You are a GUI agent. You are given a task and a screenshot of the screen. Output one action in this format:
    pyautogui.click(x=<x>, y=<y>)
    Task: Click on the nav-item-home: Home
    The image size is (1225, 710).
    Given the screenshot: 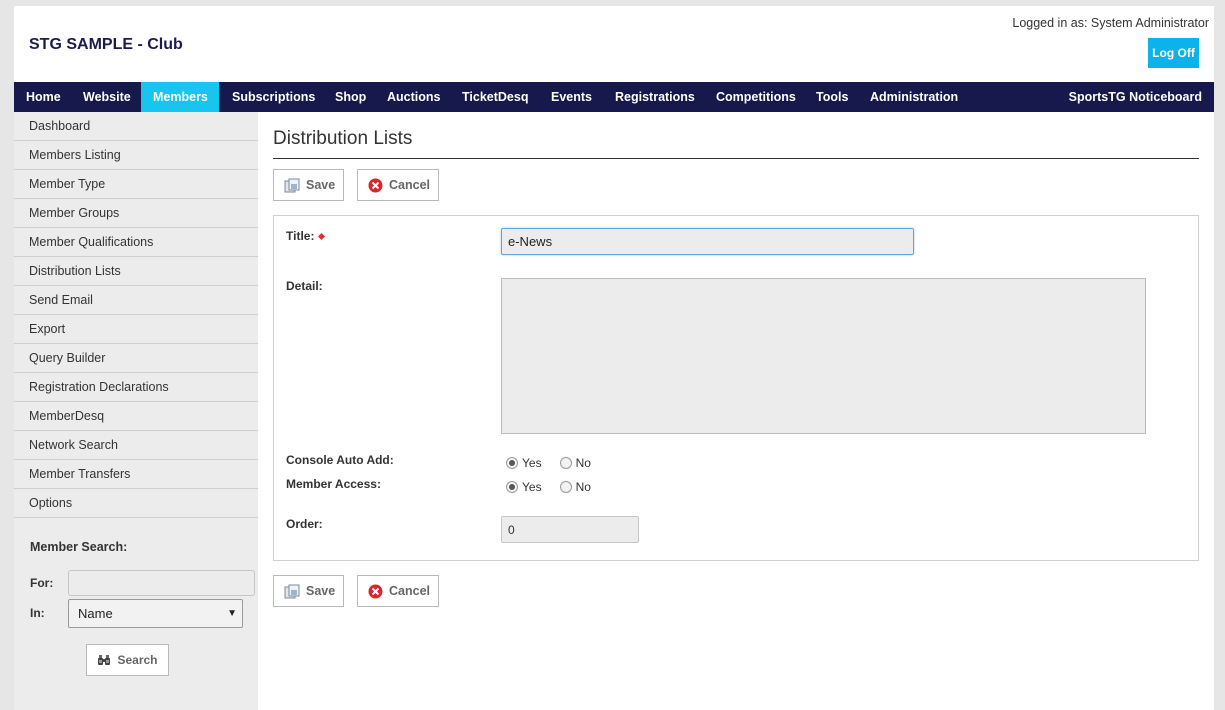 What is the action you would take?
    pyautogui.click(x=43, y=97)
    